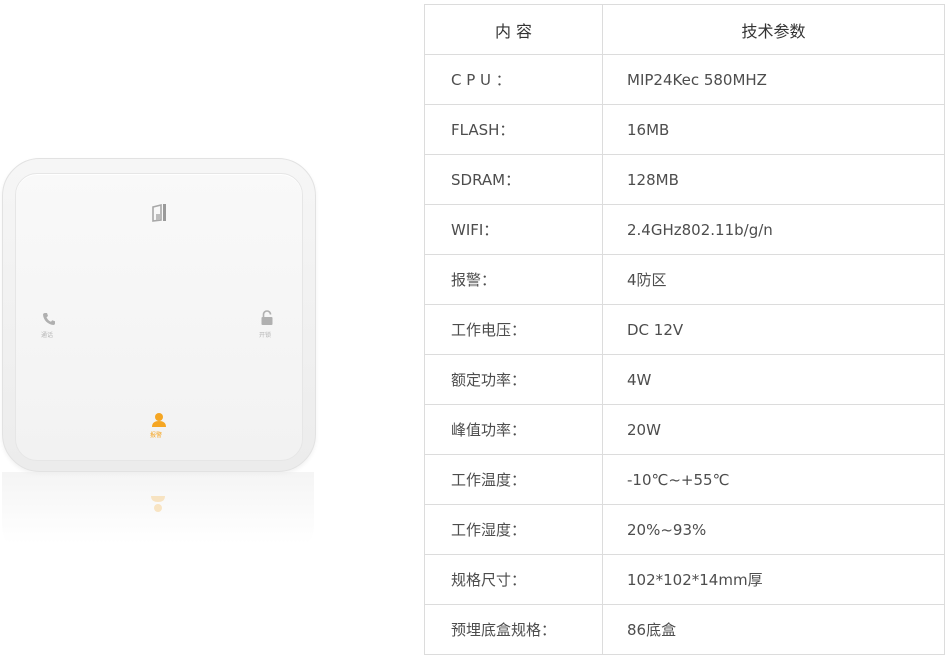  What do you see at coordinates (773, 179) in the screenshot?
I see `row-value: 128MB` at bounding box center [773, 179].